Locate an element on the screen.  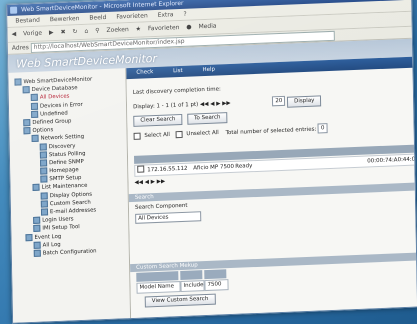
row-model: Aficio MP 7500 is located at coordinates (214, 167).